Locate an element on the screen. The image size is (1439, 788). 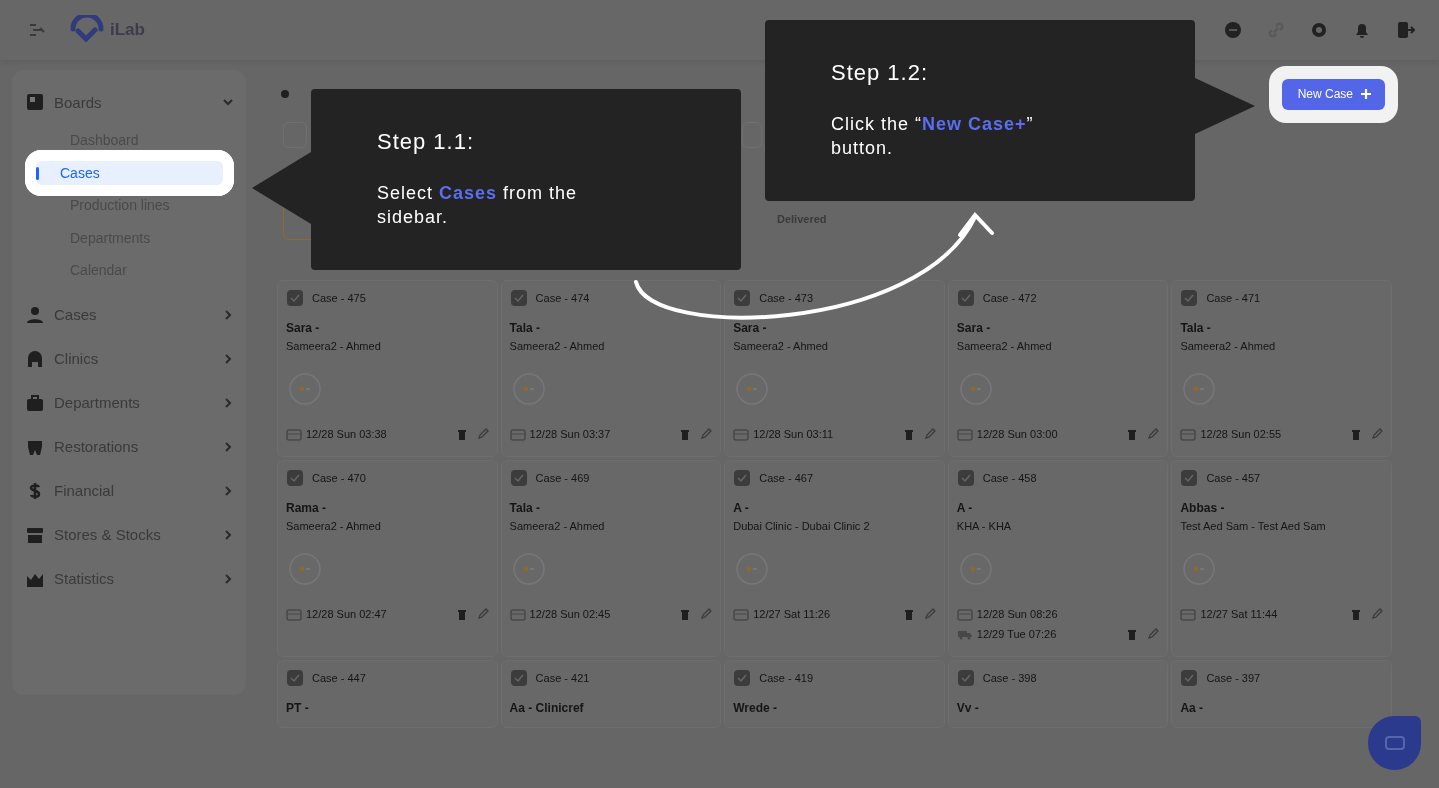
case-date: 12/28 Sun 03:11 is located at coordinates (794, 434).